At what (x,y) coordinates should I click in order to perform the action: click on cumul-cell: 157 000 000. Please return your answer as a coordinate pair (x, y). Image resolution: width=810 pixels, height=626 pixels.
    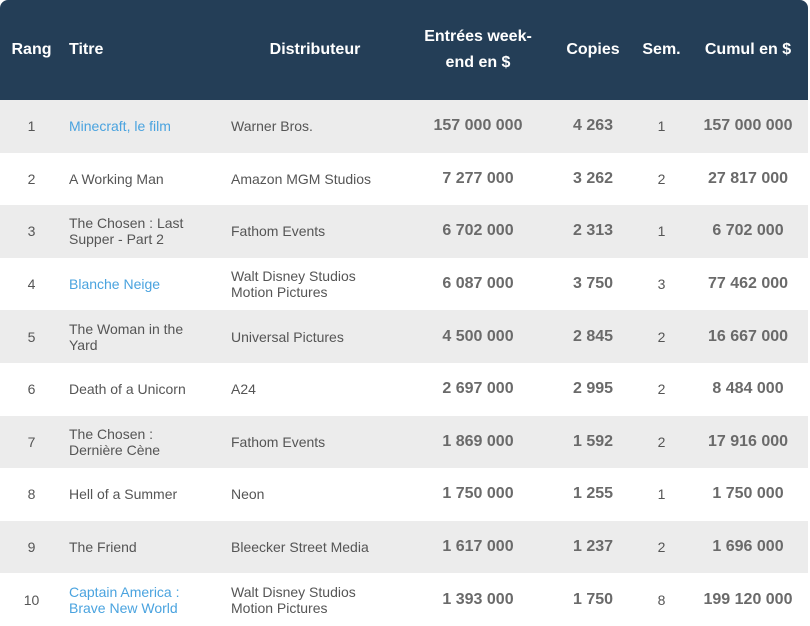
    Looking at the image, I should click on (748, 126).